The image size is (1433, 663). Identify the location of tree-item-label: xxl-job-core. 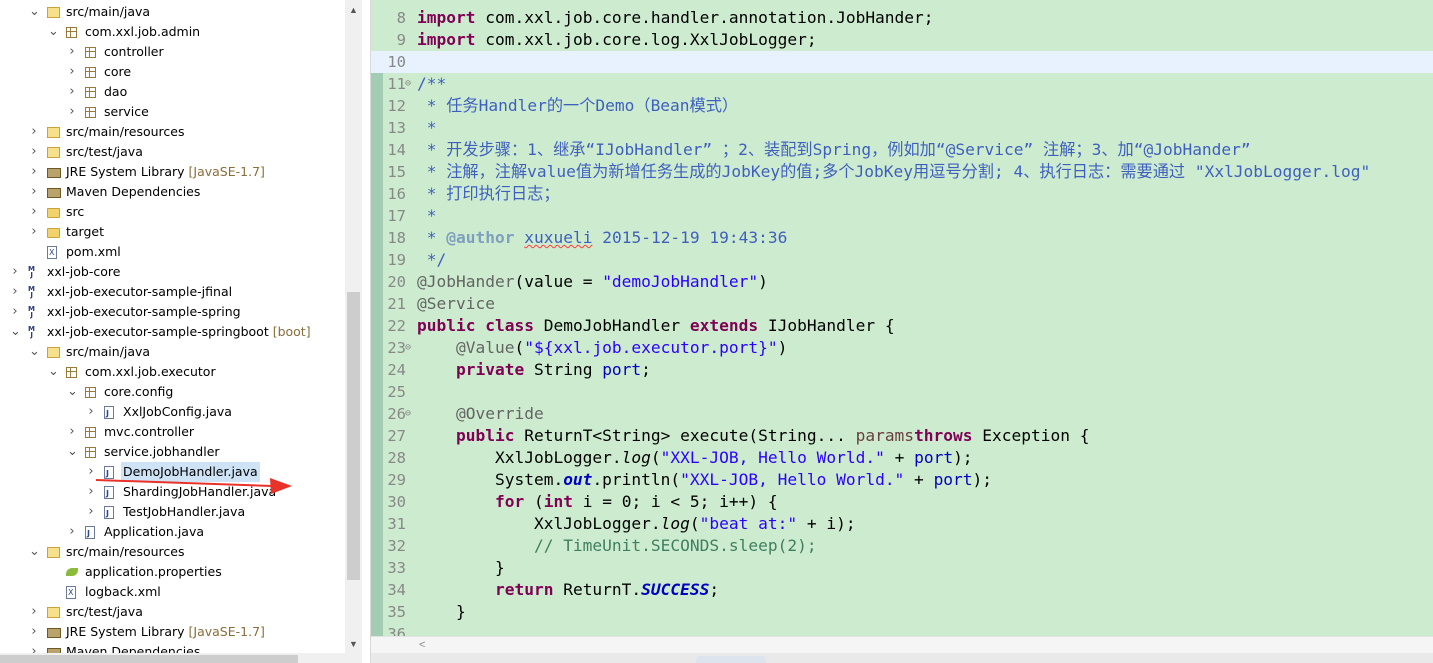
(84, 271).